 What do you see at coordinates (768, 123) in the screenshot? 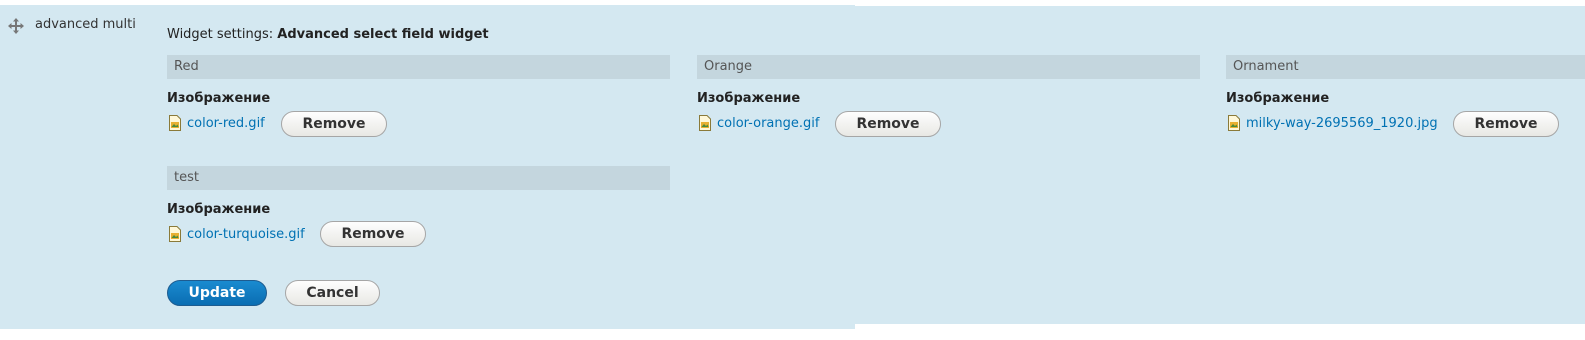
I see `file-link: color-orange.gif` at bounding box center [768, 123].